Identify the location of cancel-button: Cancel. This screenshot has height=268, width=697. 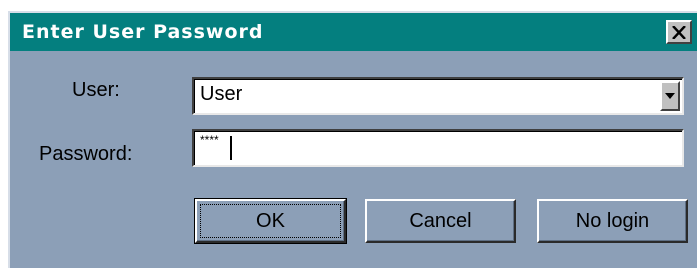
(440, 221).